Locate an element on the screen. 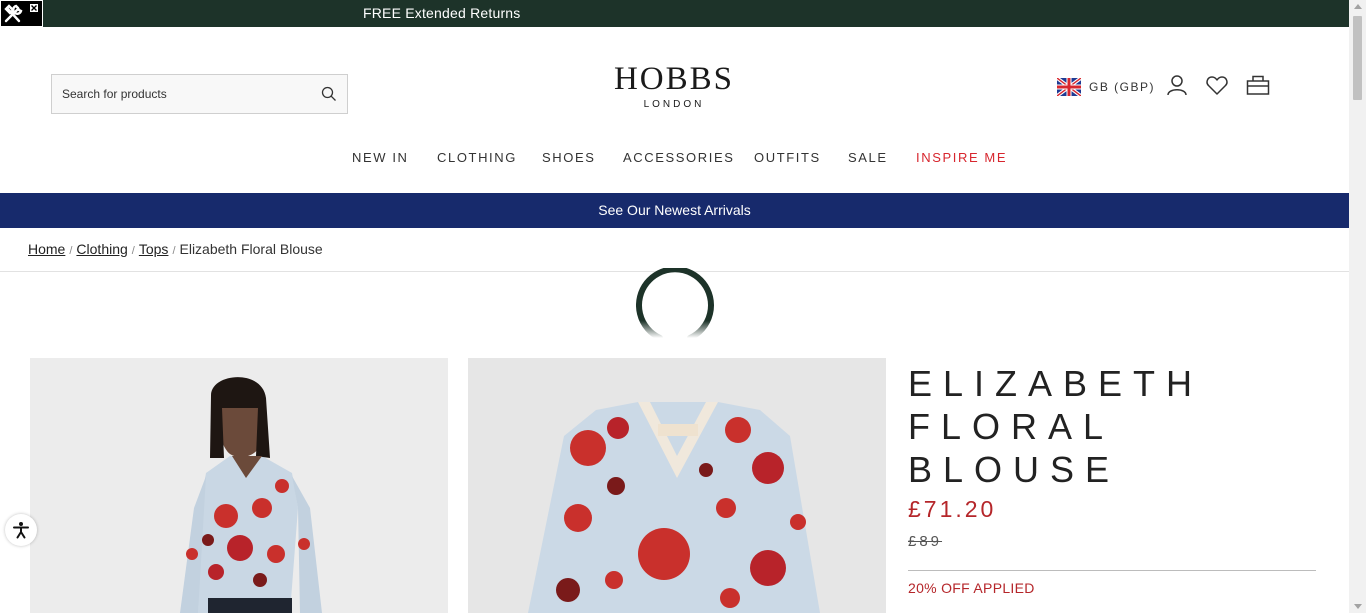 Image resolution: width=1366 pixels, height=613 pixels. breadcrumb-home: Home is located at coordinates (46, 249).